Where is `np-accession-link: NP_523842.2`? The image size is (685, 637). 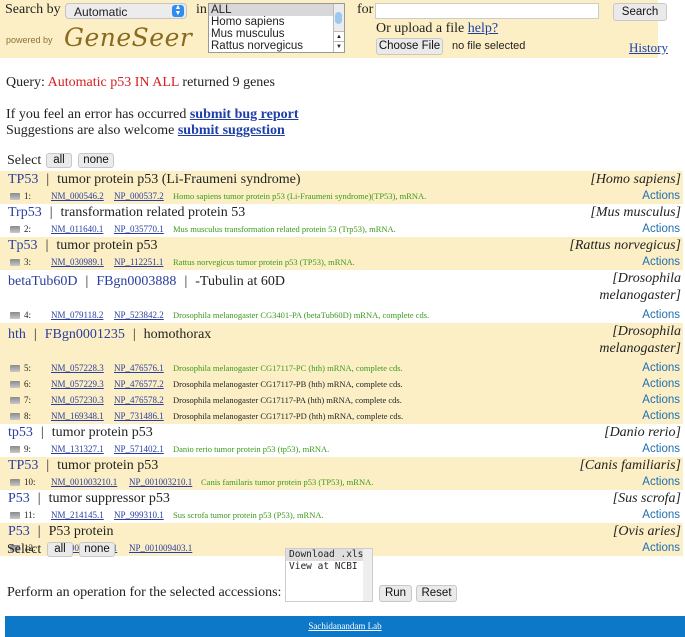 np-accession-link: NP_523842.2 is located at coordinates (139, 315).